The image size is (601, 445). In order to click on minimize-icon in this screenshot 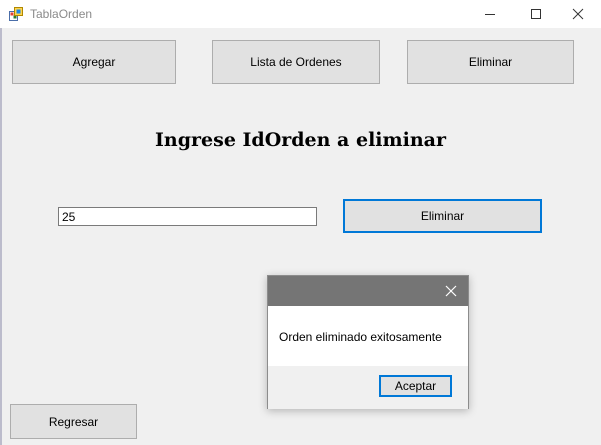, I will do `click(490, 14)`.